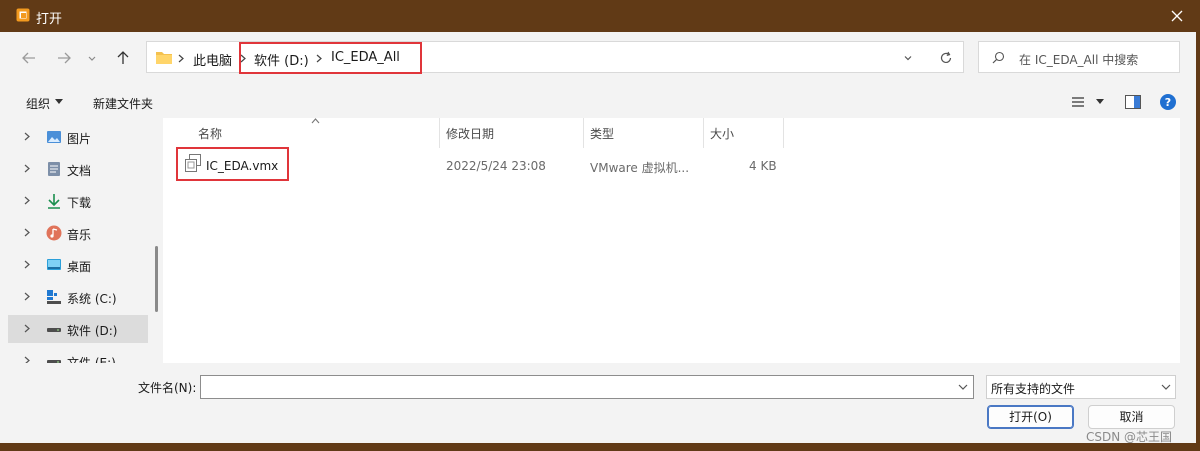  I want to click on filetype-select: 所有支持的文件, so click(1081, 387).